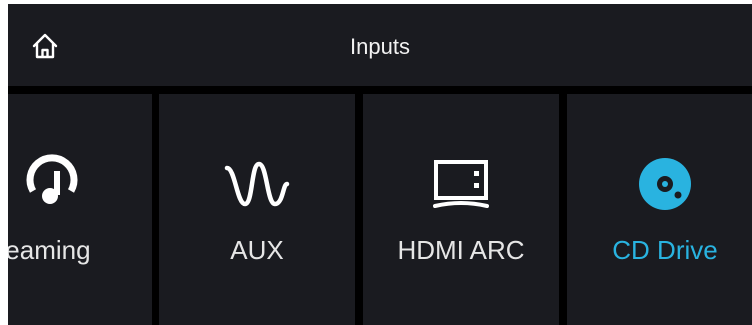 The width and height of the screenshot is (752, 325). I want to click on input-label-cd-drive: CD Drive, so click(665, 250).